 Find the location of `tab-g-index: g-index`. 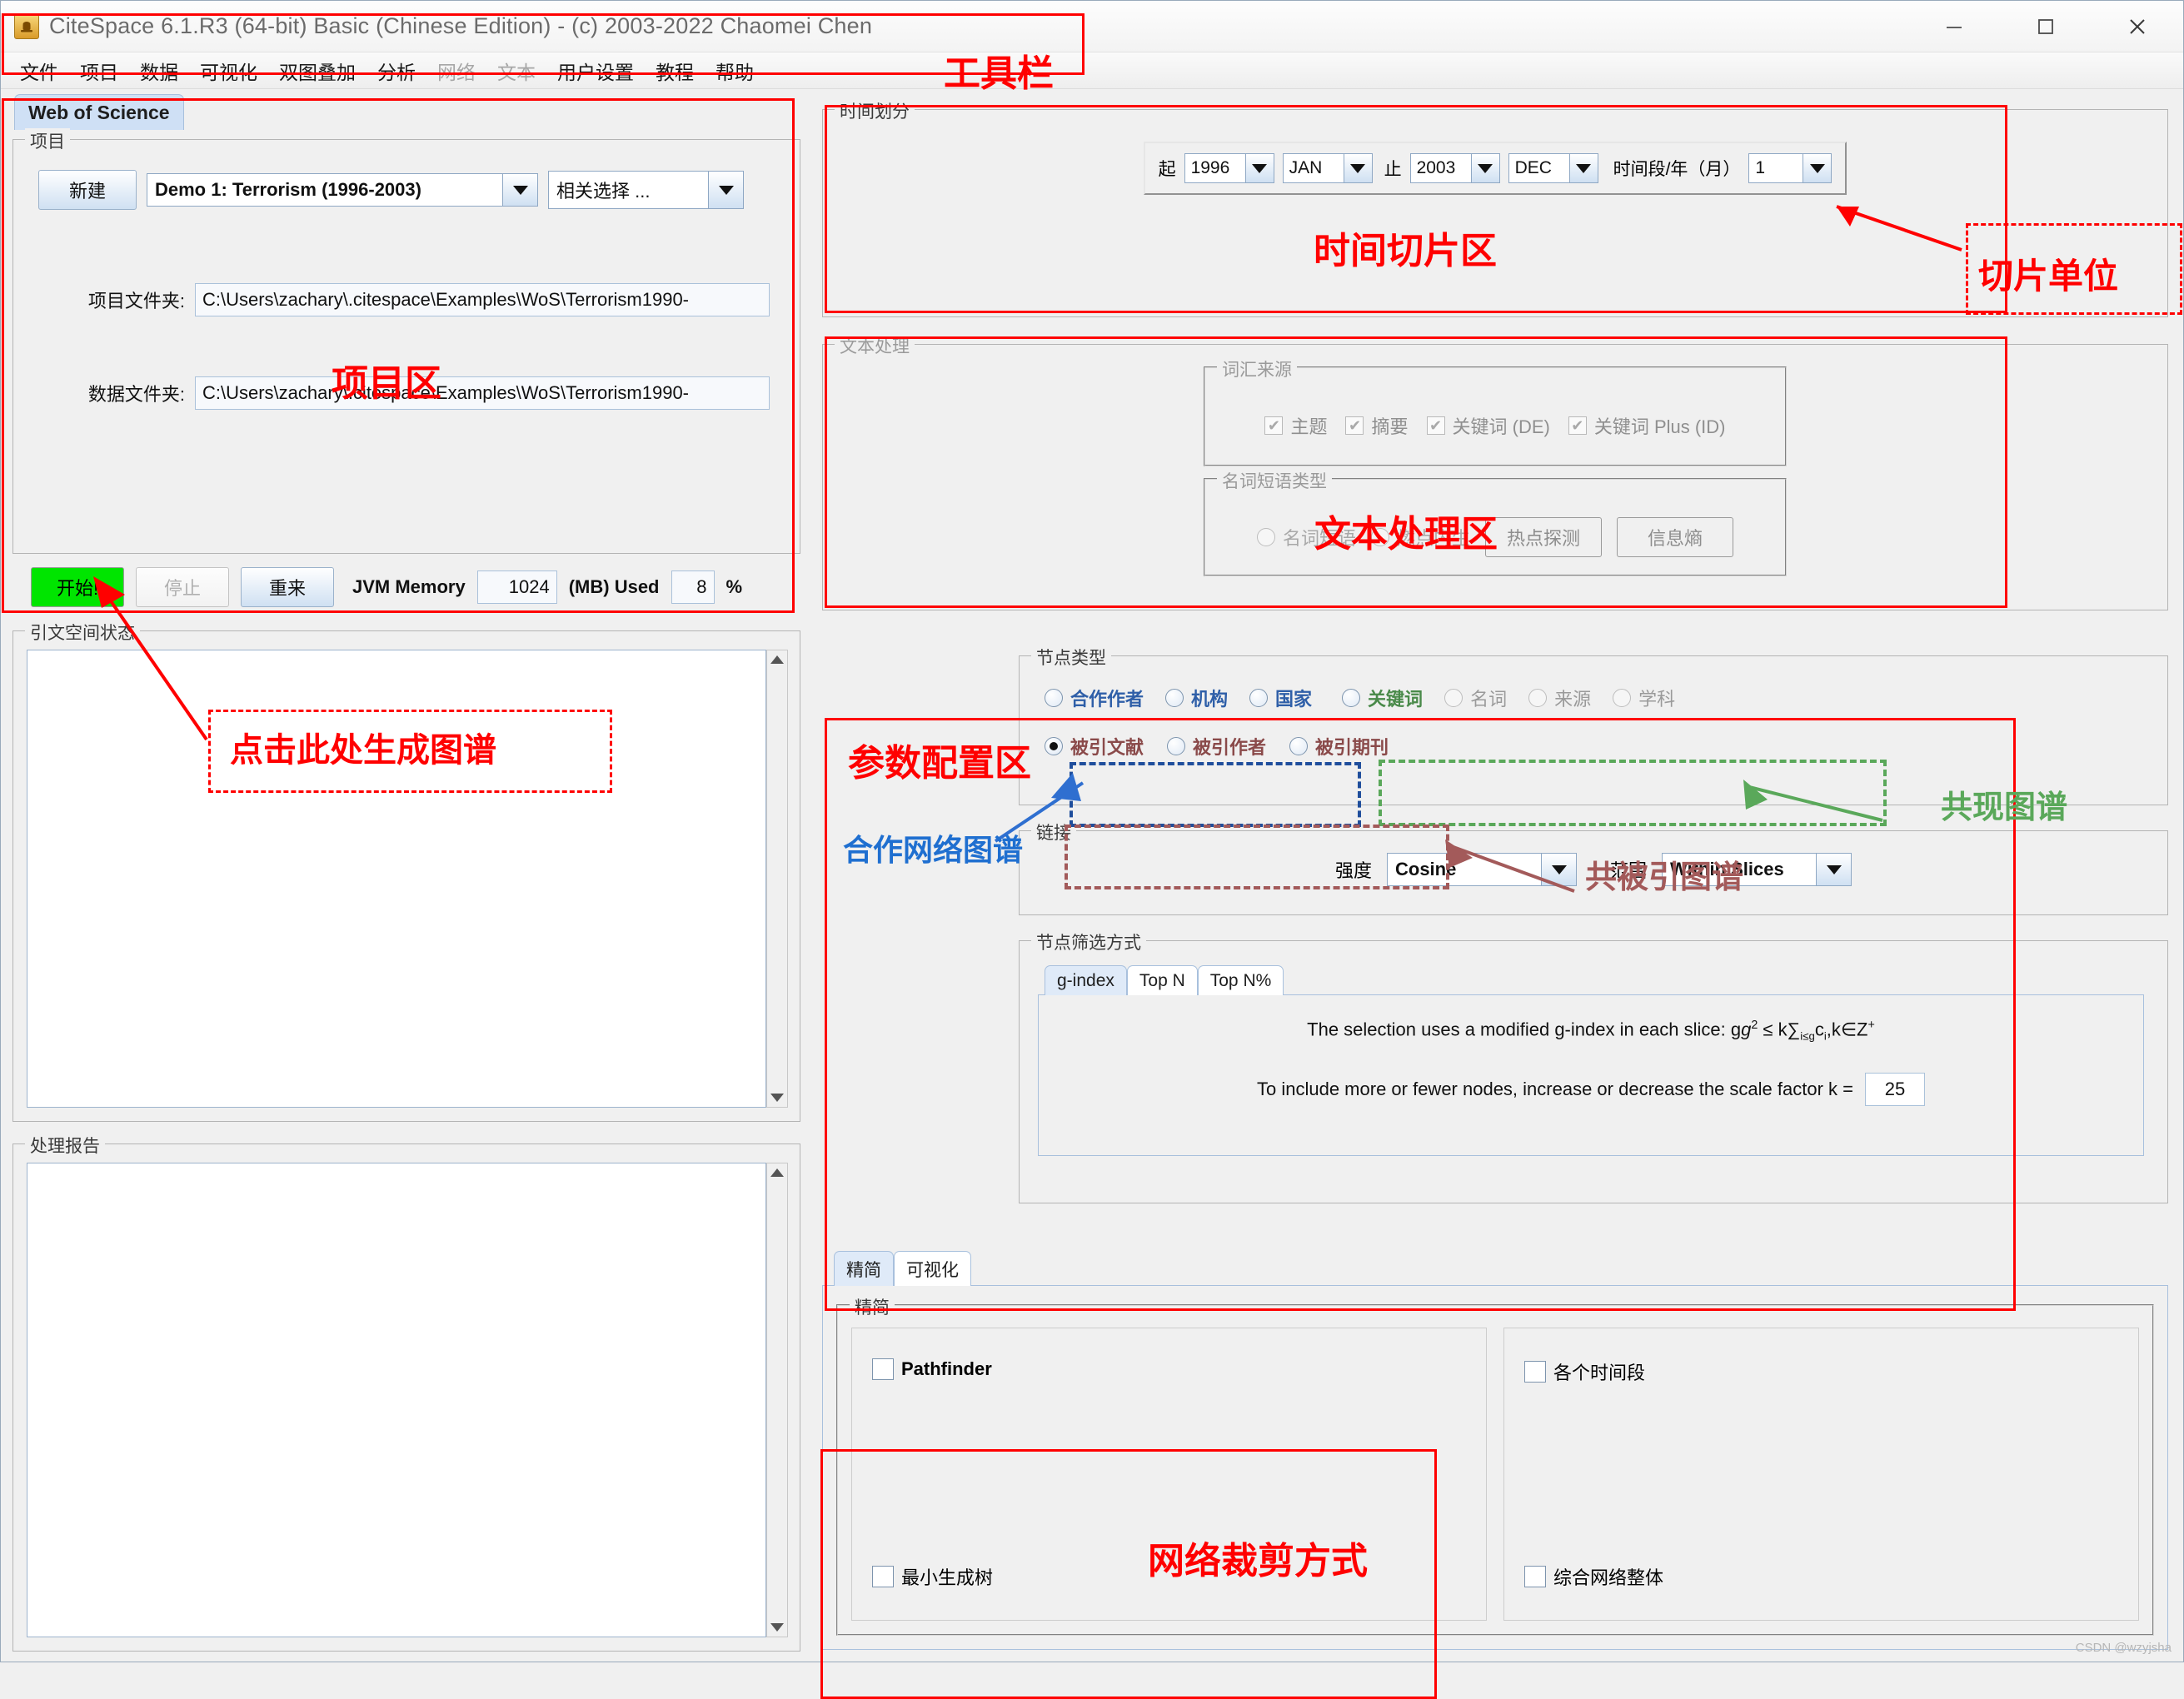

tab-g-index: g-index is located at coordinates (1086, 980).